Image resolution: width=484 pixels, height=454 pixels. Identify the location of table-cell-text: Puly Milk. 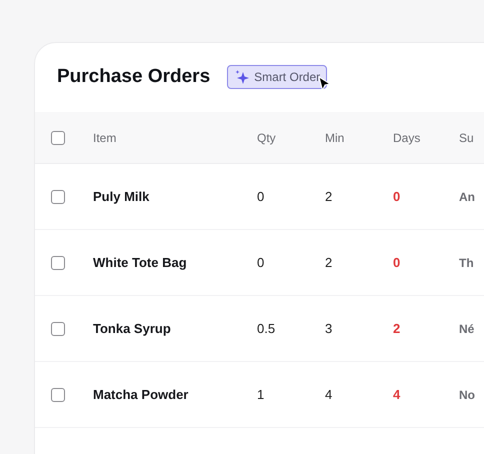
(121, 197).